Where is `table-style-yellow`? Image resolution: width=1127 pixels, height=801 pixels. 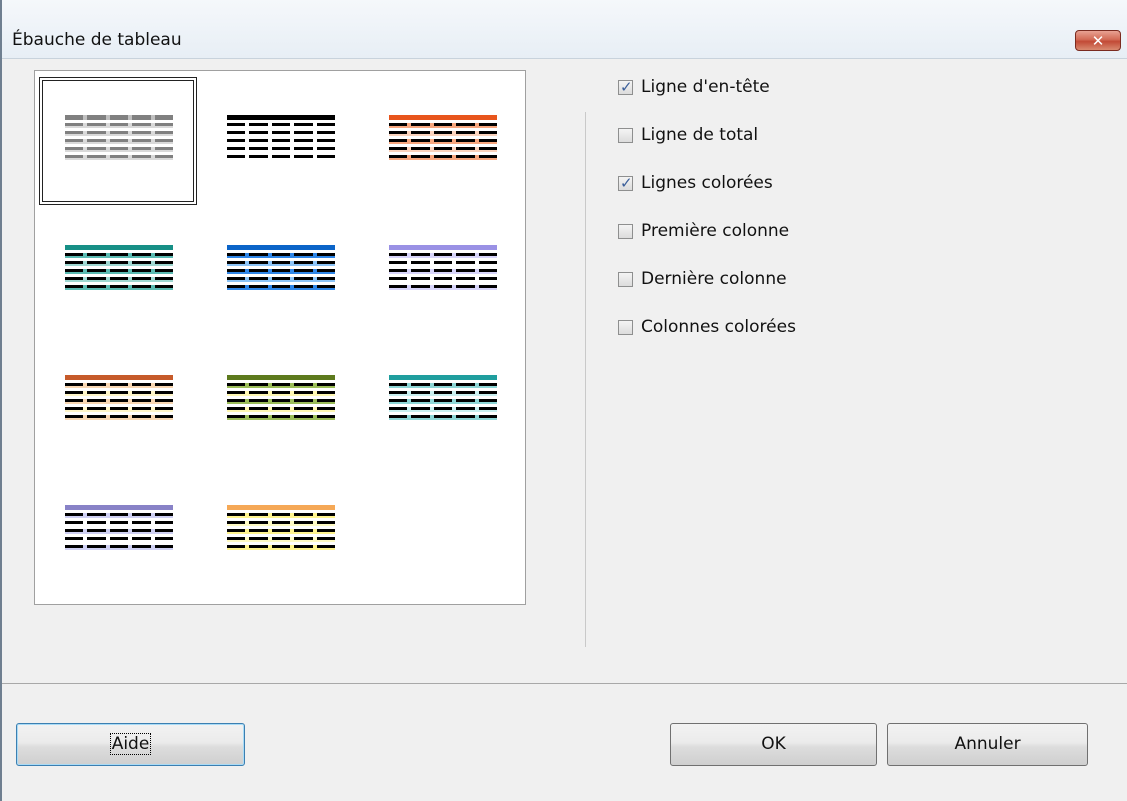
table-style-yellow is located at coordinates (280, 531).